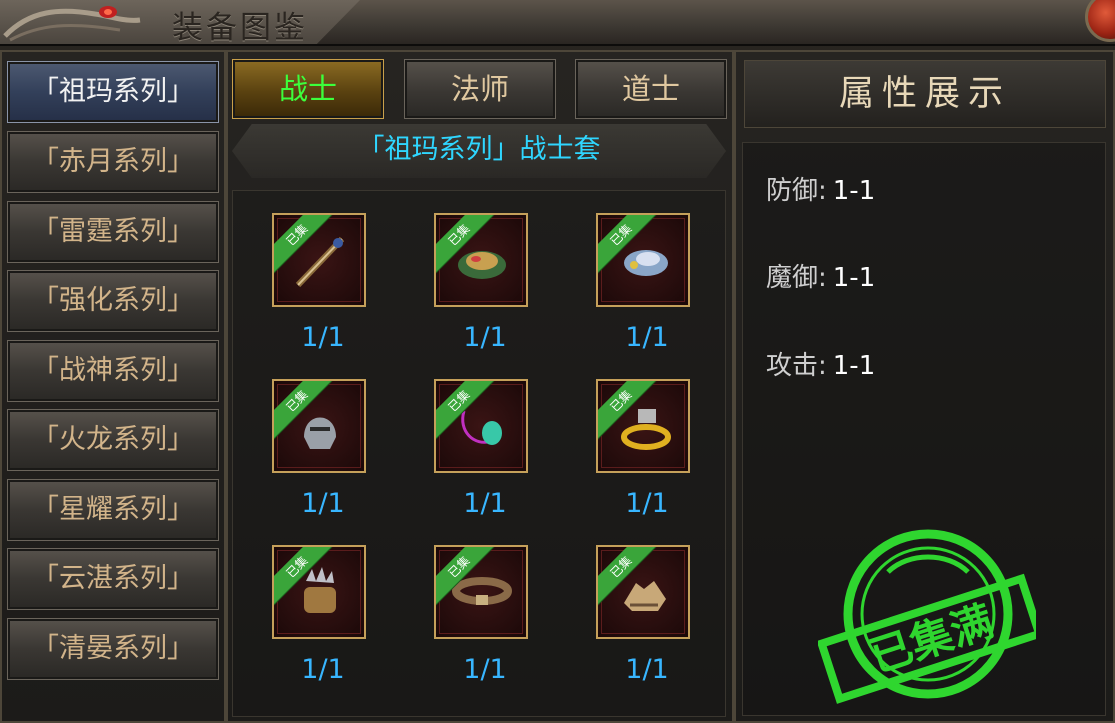 The width and height of the screenshot is (1115, 723). Describe the element at coordinates (557, 23) in the screenshot. I see `window-title-bar: 装备图鉴` at that location.